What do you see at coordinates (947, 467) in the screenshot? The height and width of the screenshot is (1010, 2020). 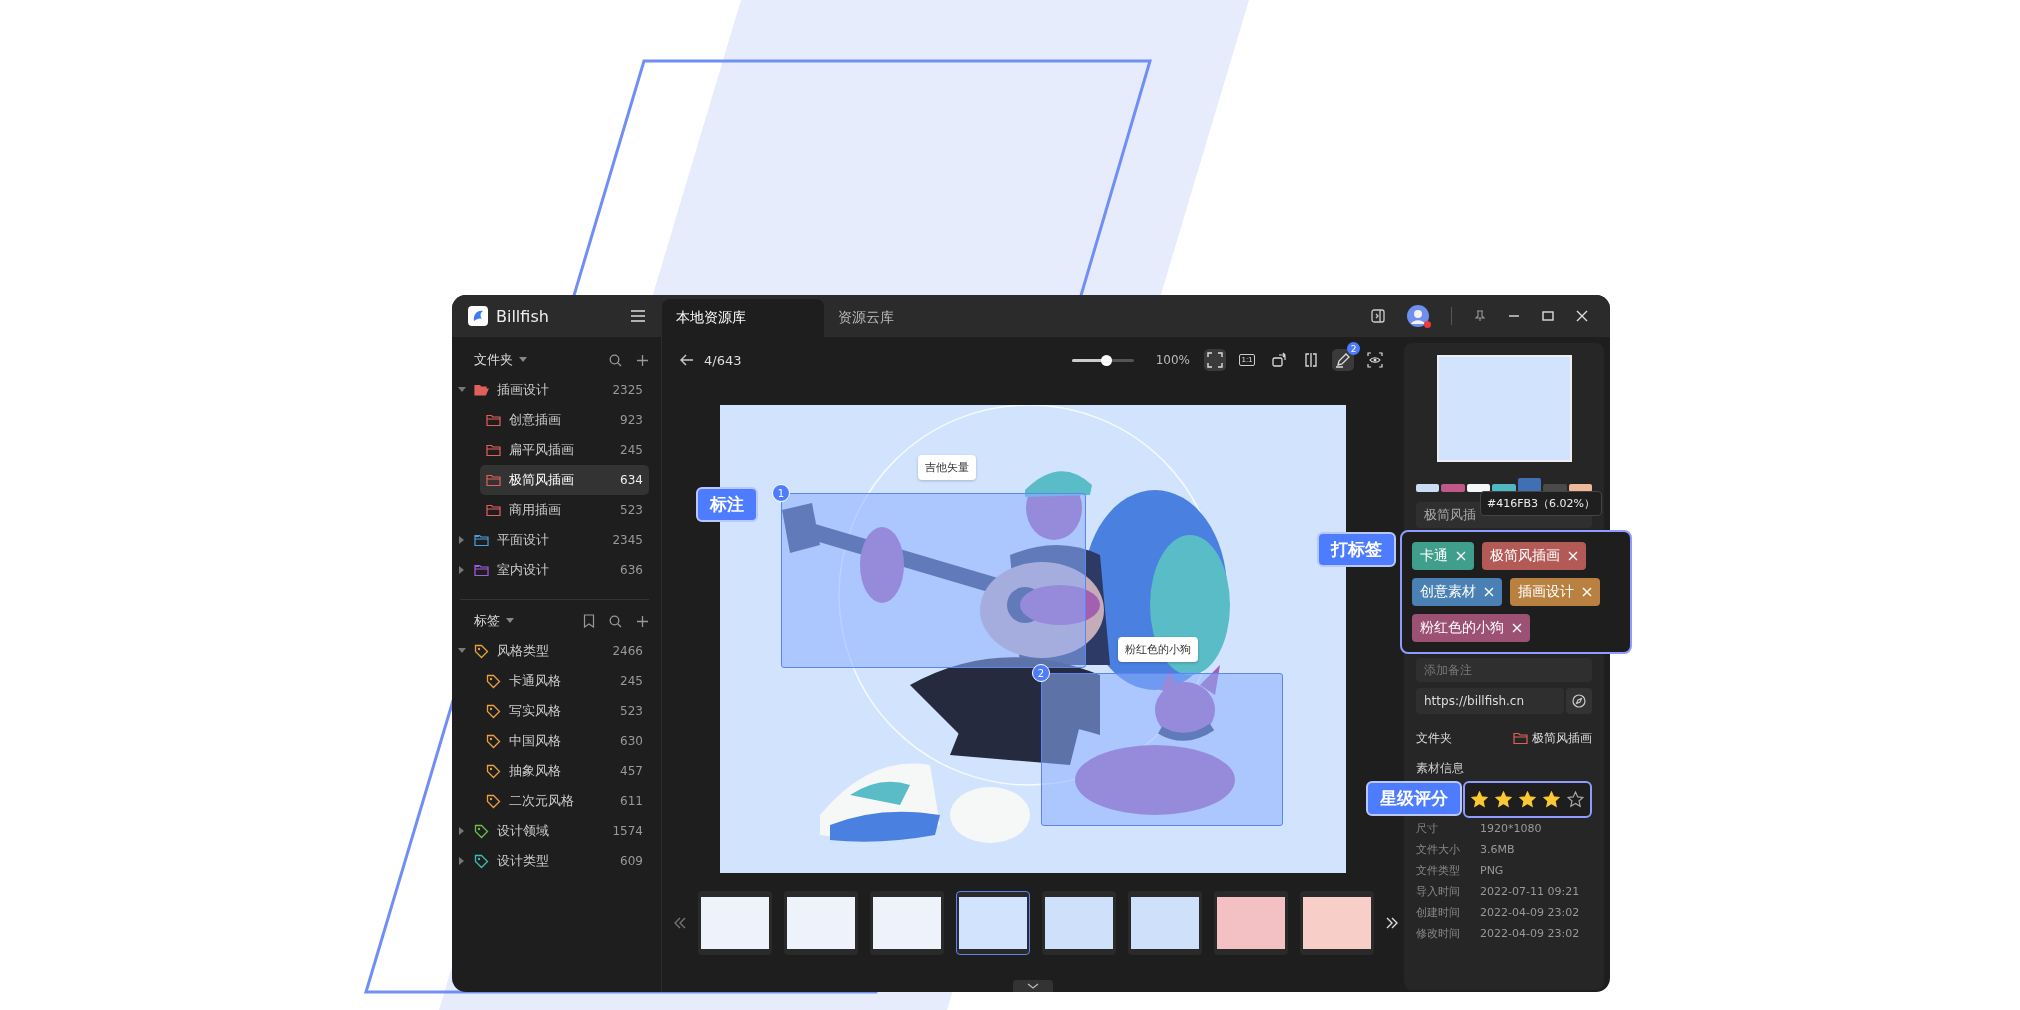 I see `annotation-label: 吉他矢量` at bounding box center [947, 467].